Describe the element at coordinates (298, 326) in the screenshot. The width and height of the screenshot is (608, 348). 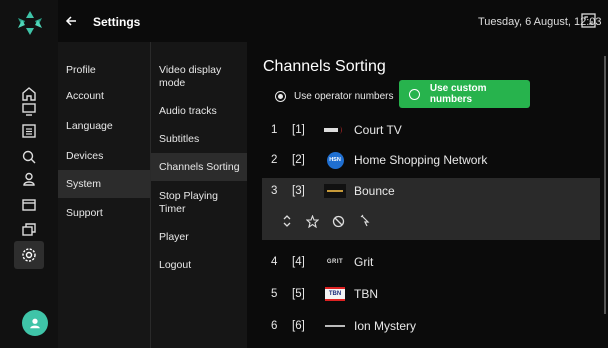
I see `channel-number: [6]` at that location.